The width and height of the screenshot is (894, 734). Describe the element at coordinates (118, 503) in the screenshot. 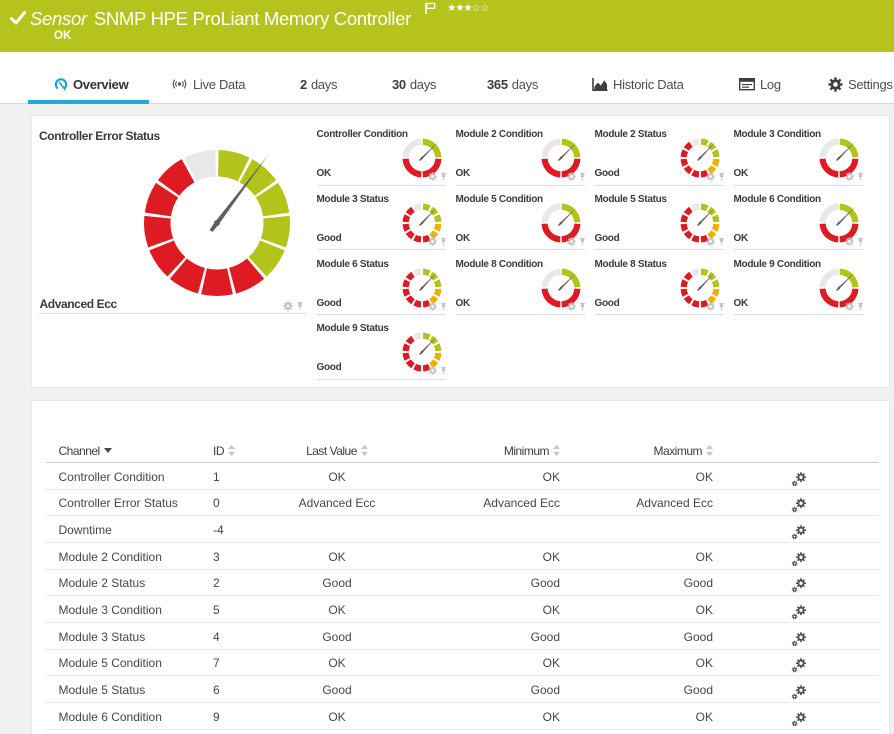

I see `cell-channel: Controller Error Status` at that location.